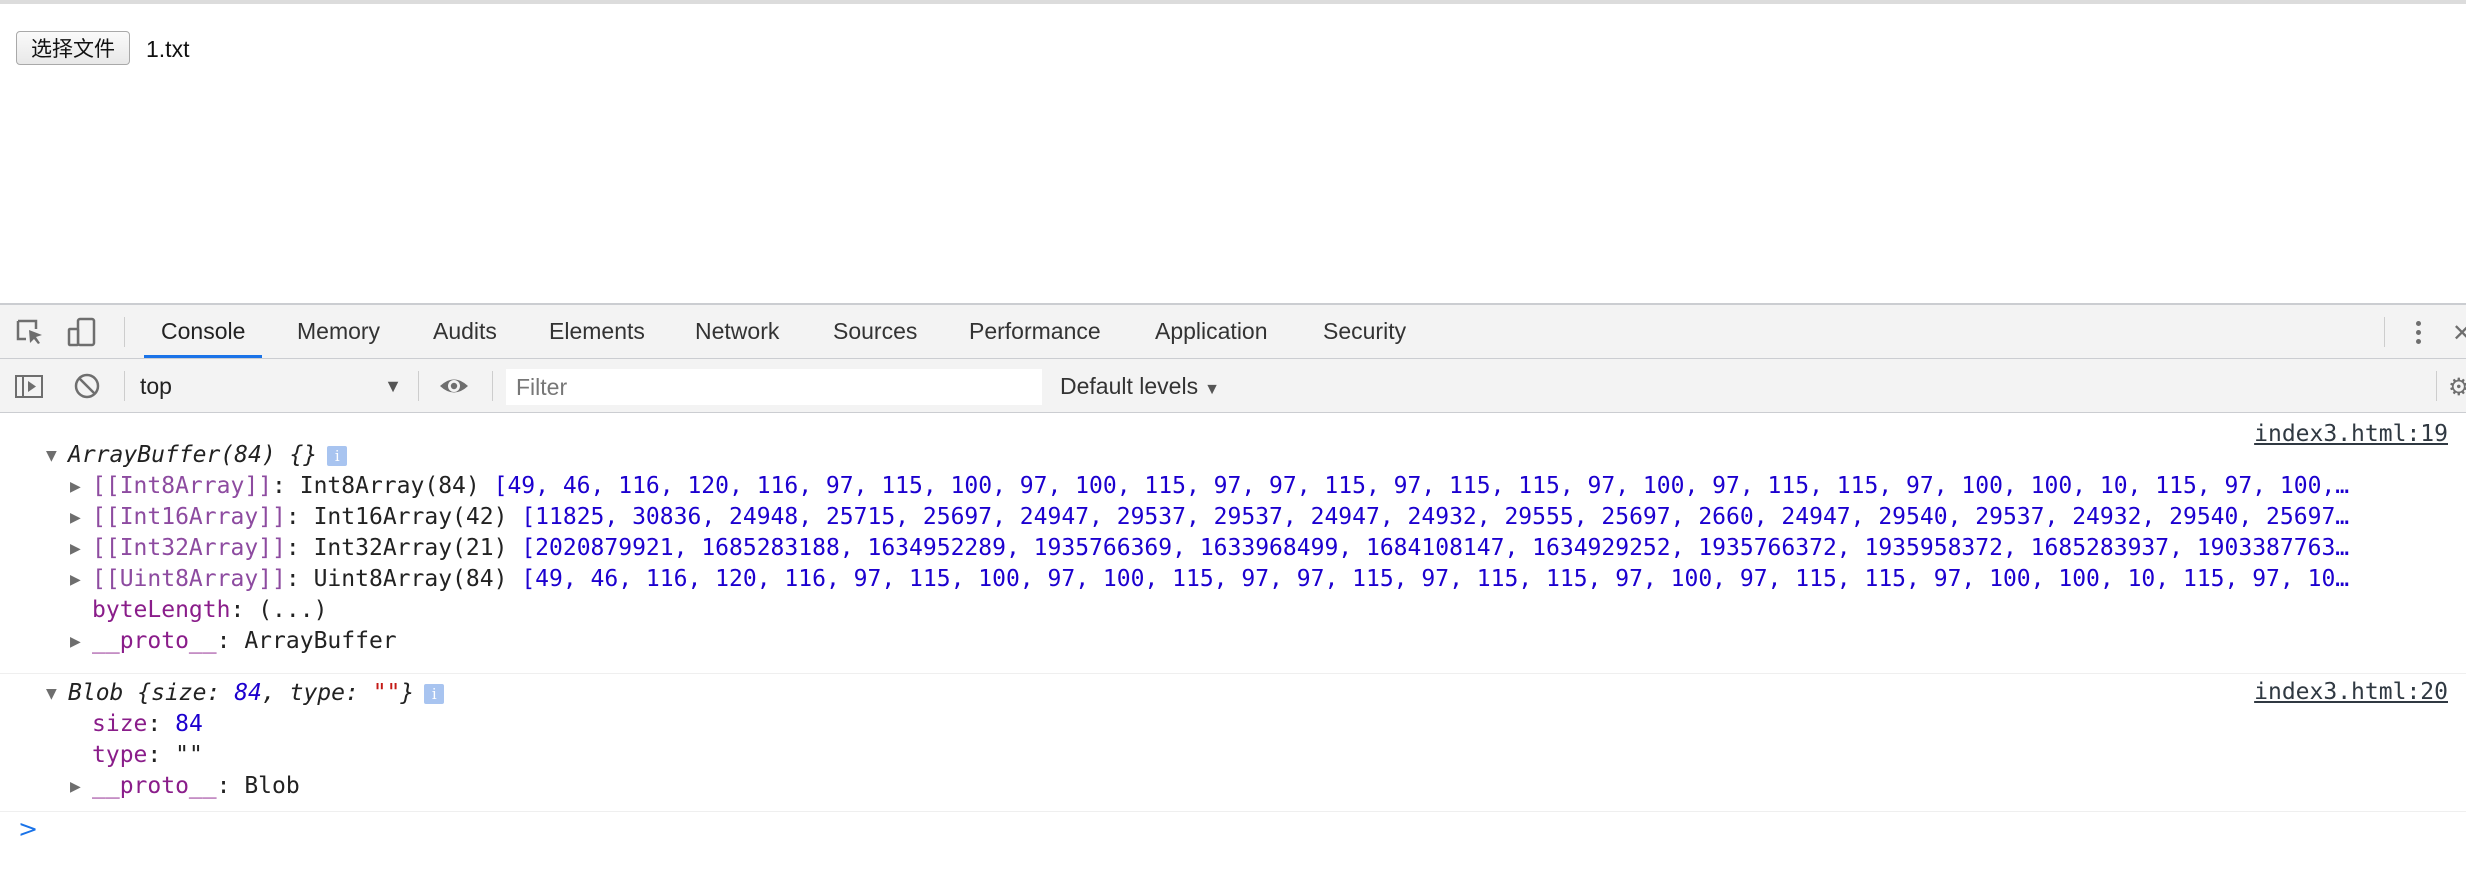 Image resolution: width=2466 pixels, height=874 pixels. Describe the element at coordinates (1129, 386) in the screenshot. I see `log-levels-label: Default levels` at that location.